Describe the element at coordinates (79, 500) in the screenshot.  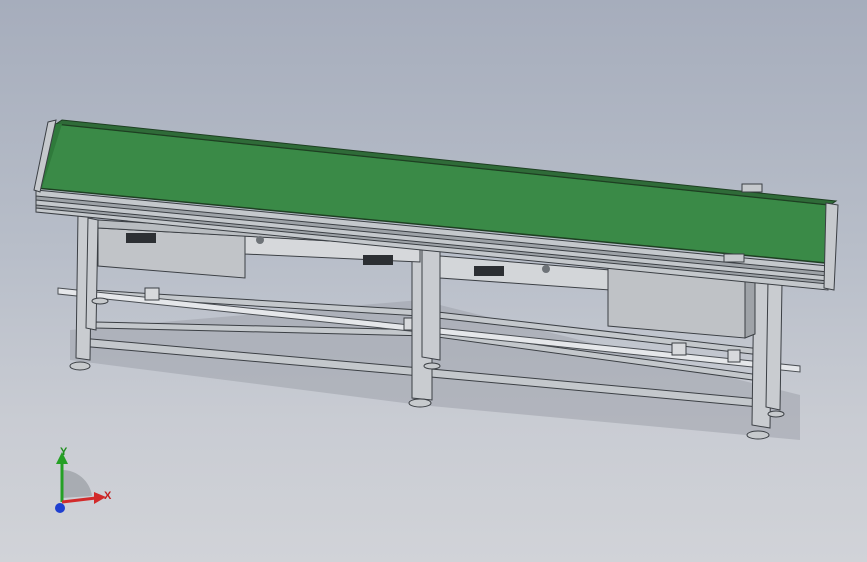
I see `x-axis-icon` at that location.